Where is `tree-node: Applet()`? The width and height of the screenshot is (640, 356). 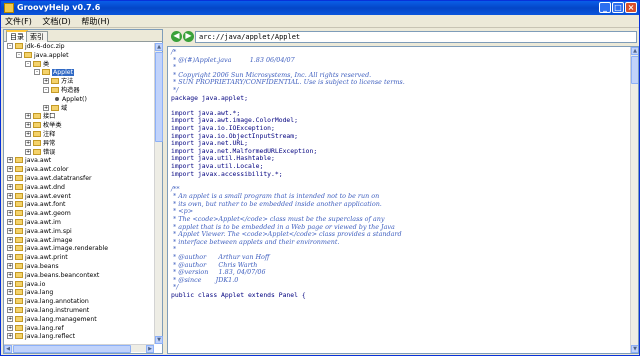
tree-node: Applet() is located at coordinates (69, 100).